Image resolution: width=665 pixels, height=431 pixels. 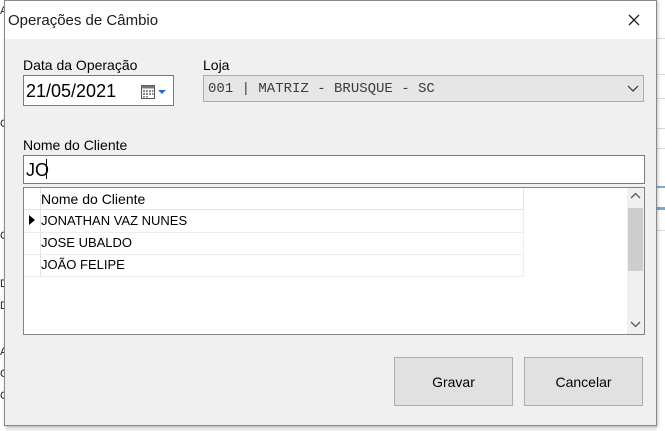 I want to click on loja-select: 001 | MATRIZ - BRUSQUE - SC, so click(x=423, y=88).